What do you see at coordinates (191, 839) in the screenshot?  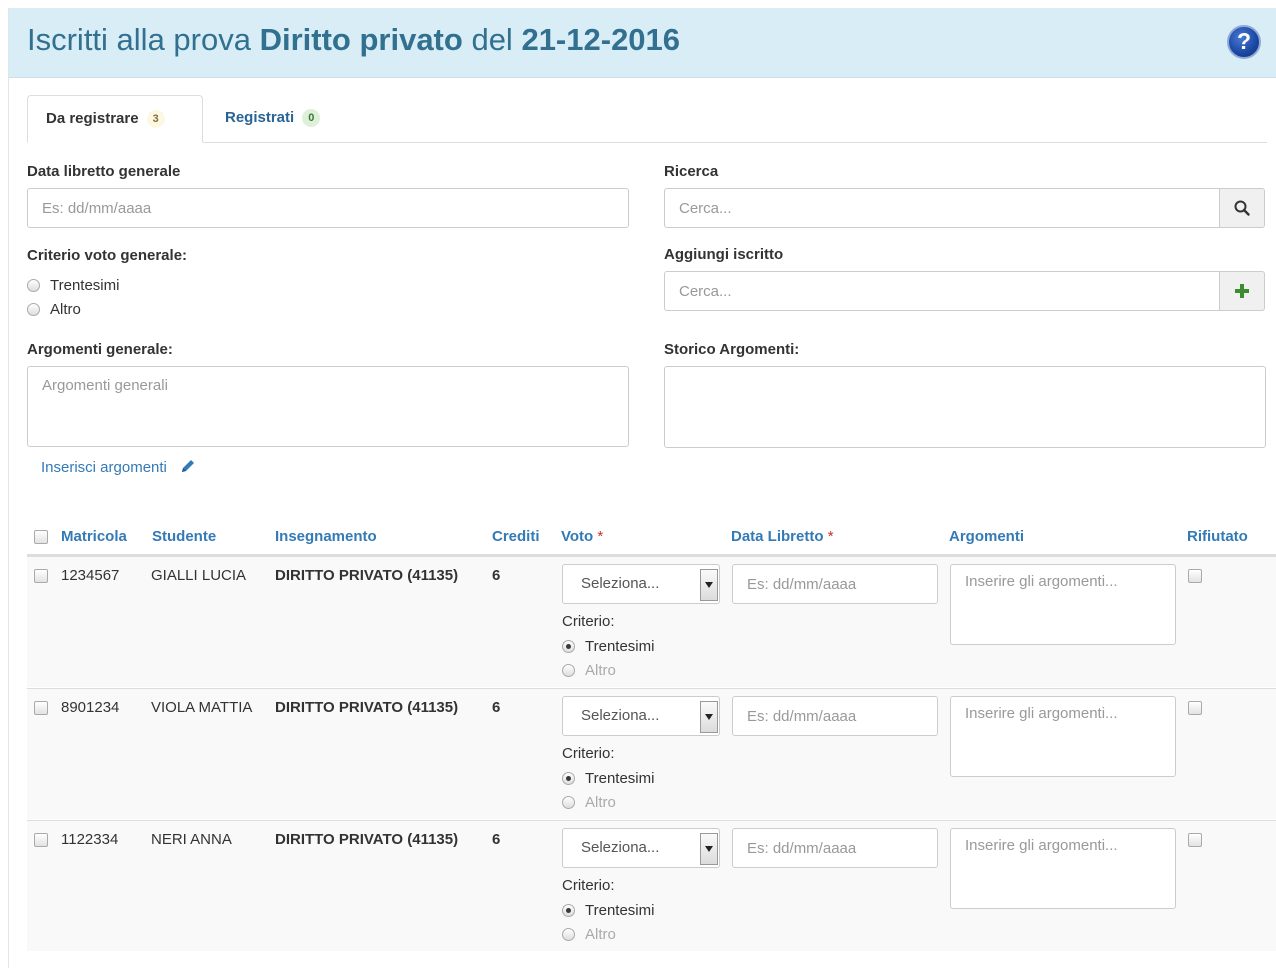 I see `cell-studente: NERI ANNA` at bounding box center [191, 839].